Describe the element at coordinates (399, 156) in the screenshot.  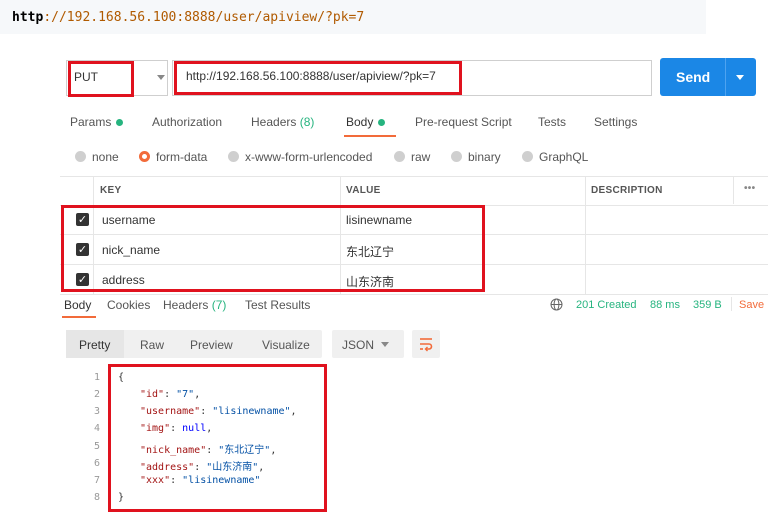
I see `radio-raw` at that location.